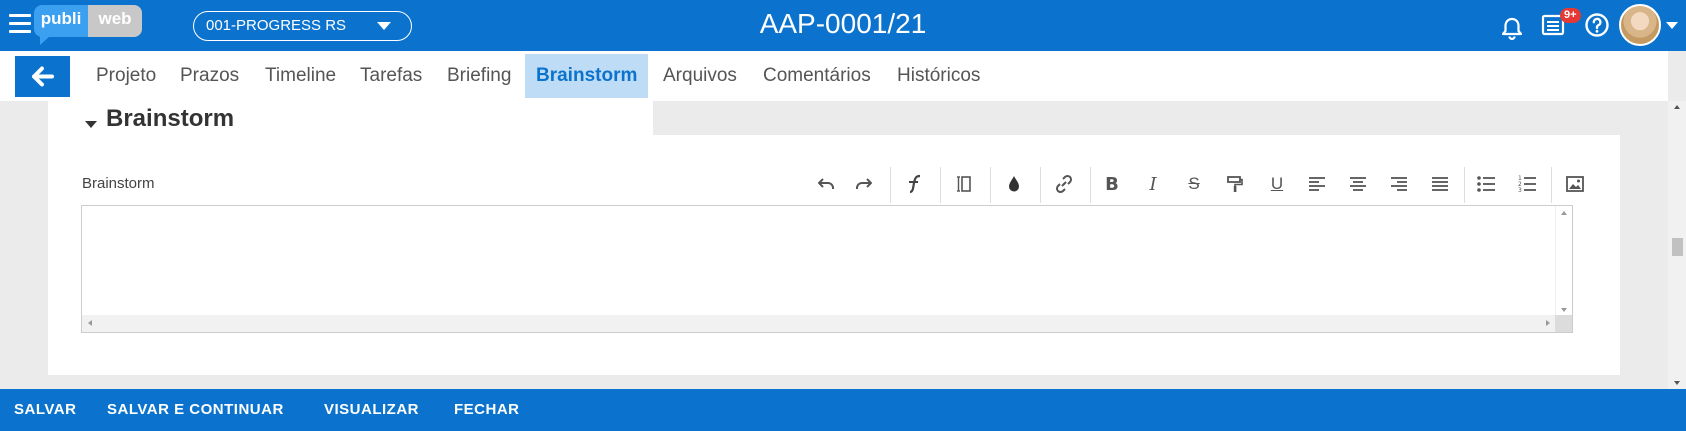 Image resolution: width=1686 pixels, height=431 pixels. What do you see at coordinates (45, 410) in the screenshot?
I see `save-button: SALVAR` at bounding box center [45, 410].